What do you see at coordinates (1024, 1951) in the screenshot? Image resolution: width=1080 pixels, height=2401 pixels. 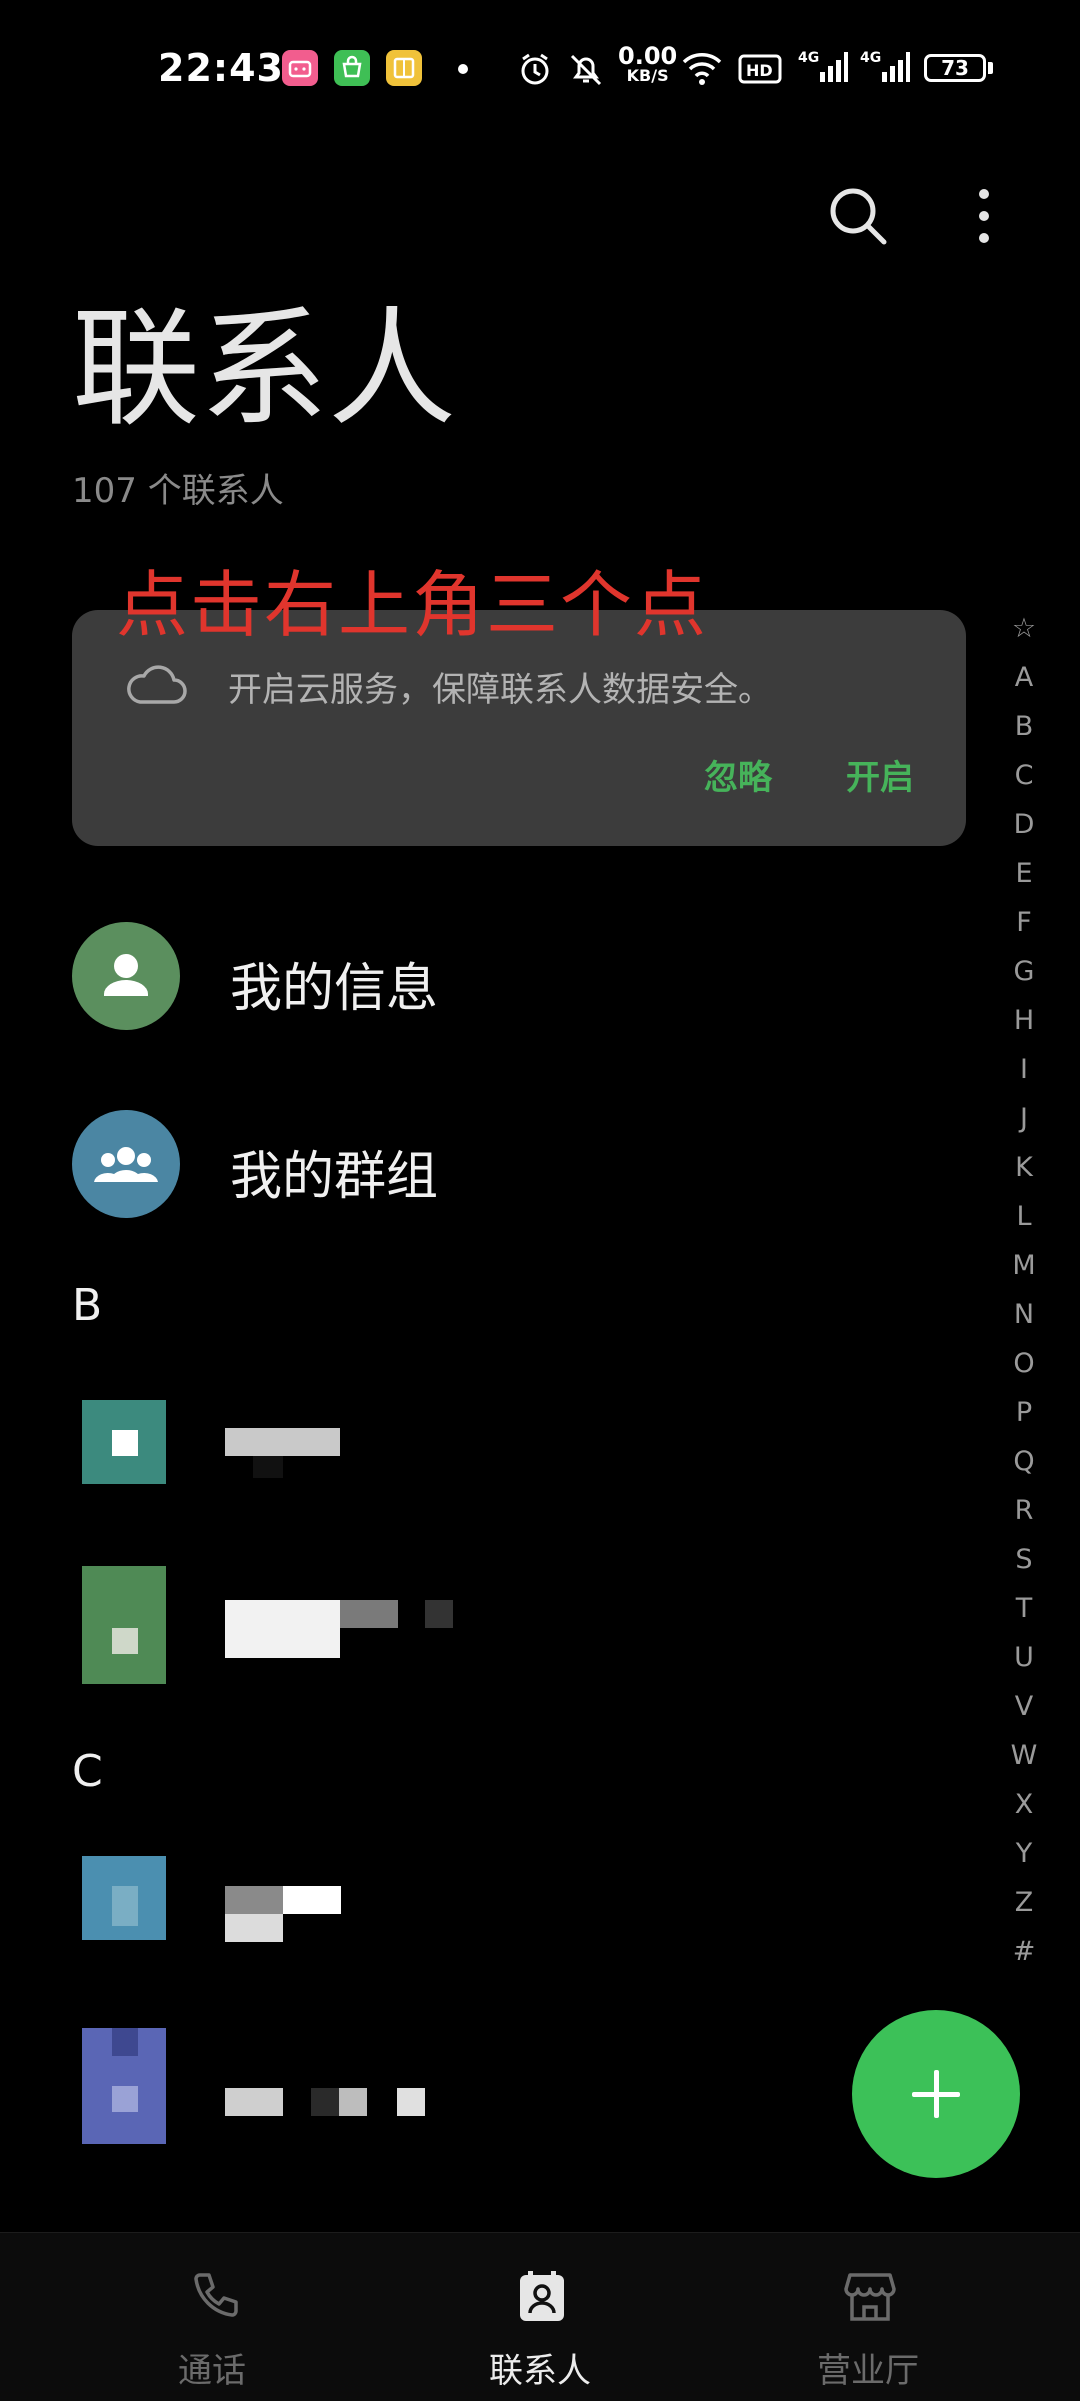 I see `index-item: #` at bounding box center [1024, 1951].